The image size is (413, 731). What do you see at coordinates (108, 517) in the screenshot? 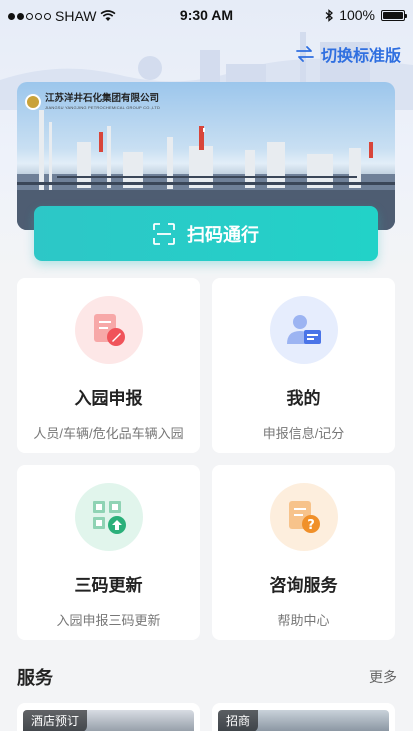
I see `qr-update-icon` at bounding box center [108, 517].